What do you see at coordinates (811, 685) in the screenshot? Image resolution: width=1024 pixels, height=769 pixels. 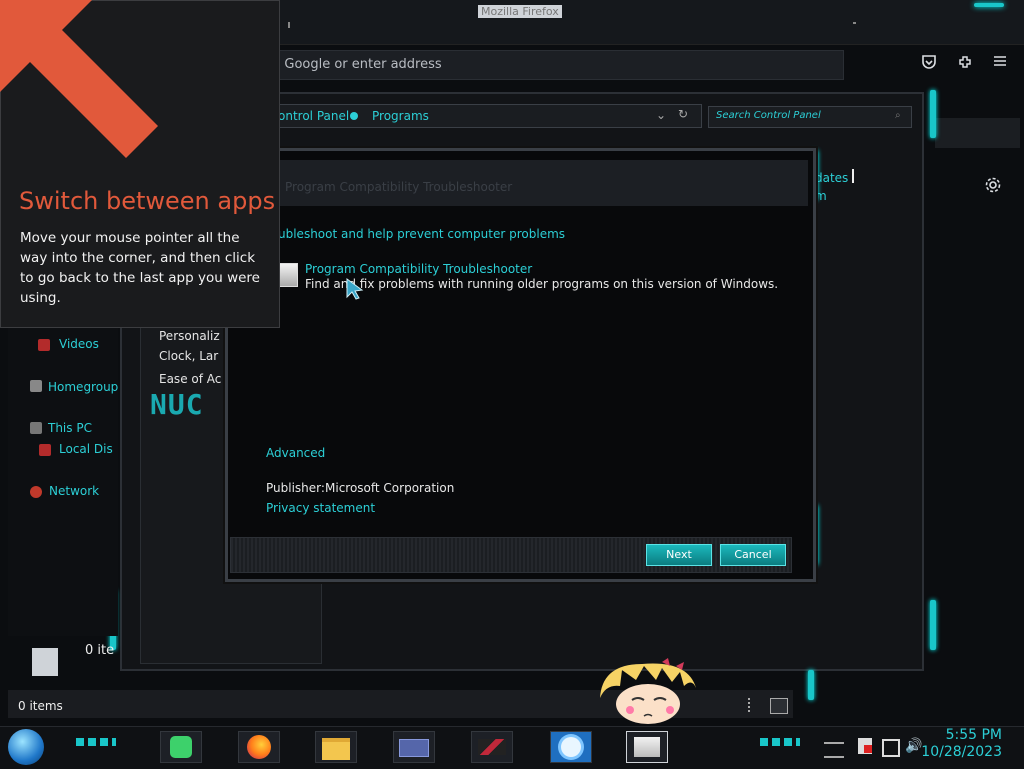 I see `frame-accent-bottom` at bounding box center [811, 685].